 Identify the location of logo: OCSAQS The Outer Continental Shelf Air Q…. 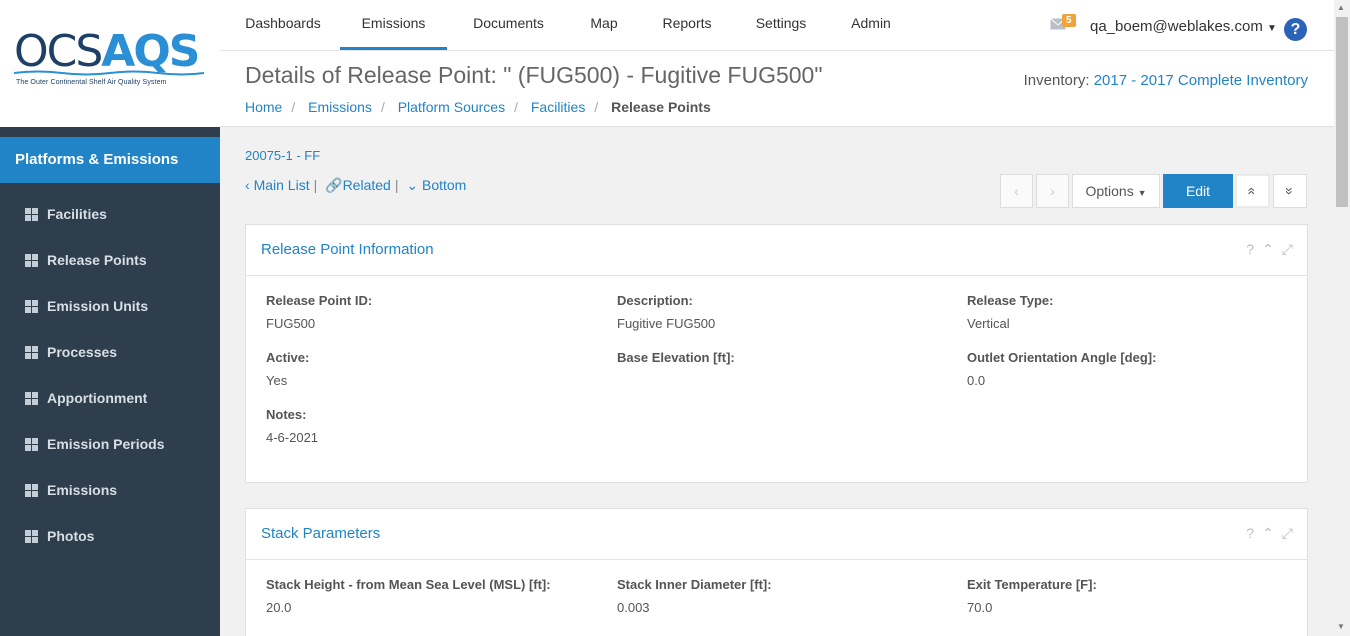
(110, 63).